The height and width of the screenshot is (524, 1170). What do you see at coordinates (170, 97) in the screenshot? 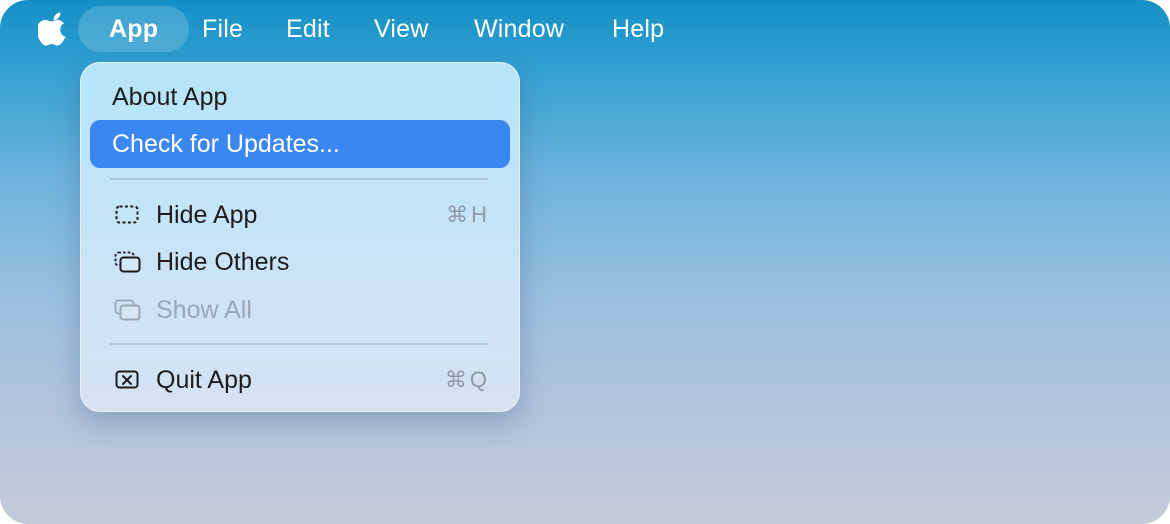
I see `menu-item-label: About App` at bounding box center [170, 97].